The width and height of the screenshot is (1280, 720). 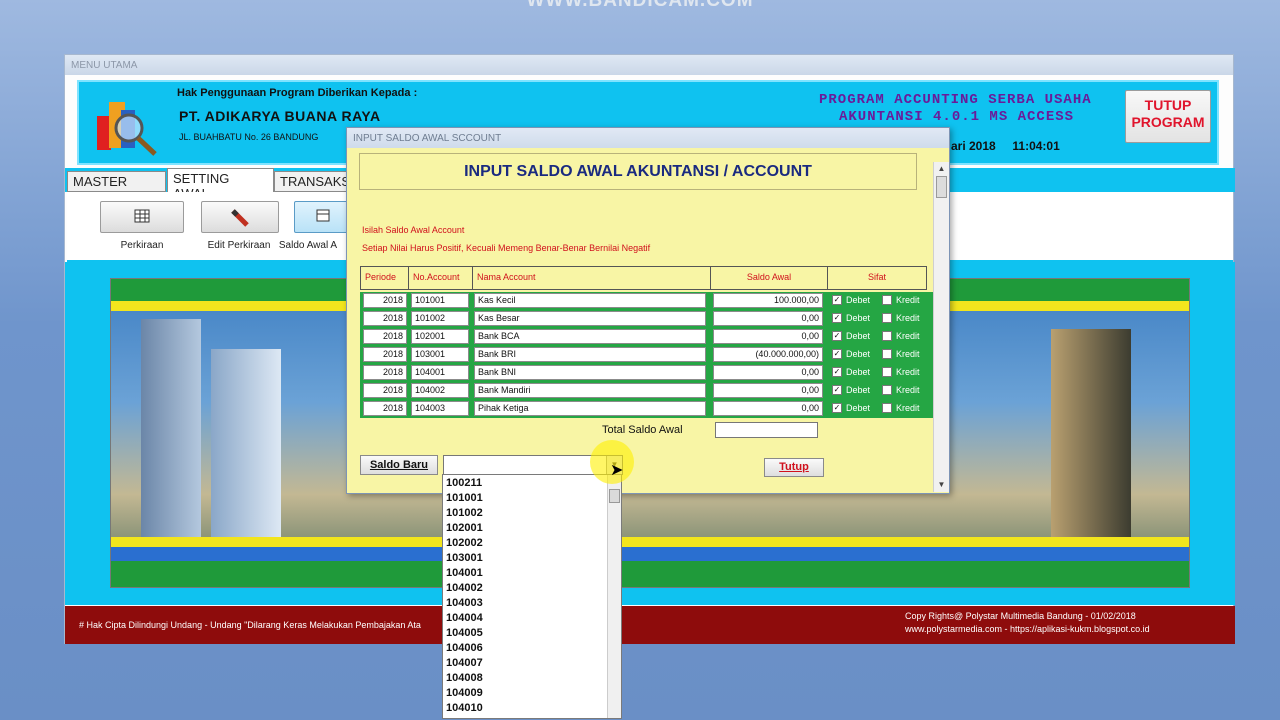 I want to click on company-name: PT. ADIKARYA BUANA RAYA, so click(x=280, y=116).